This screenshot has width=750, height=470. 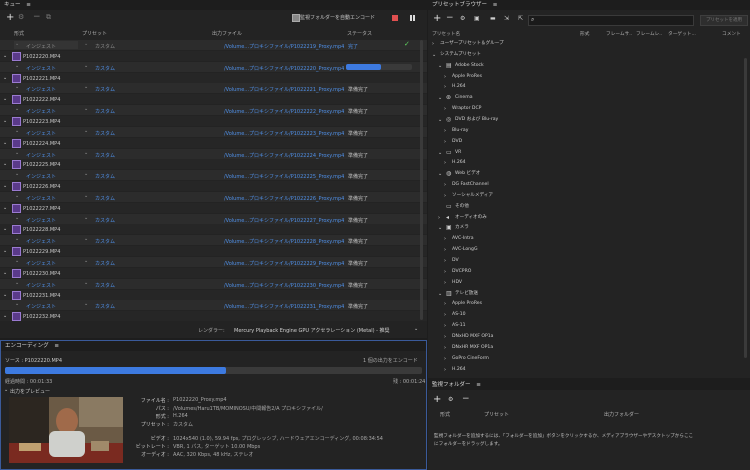 I want to click on preset-tree-item: ⌄ ▣ カメラ, so click(x=587, y=228).